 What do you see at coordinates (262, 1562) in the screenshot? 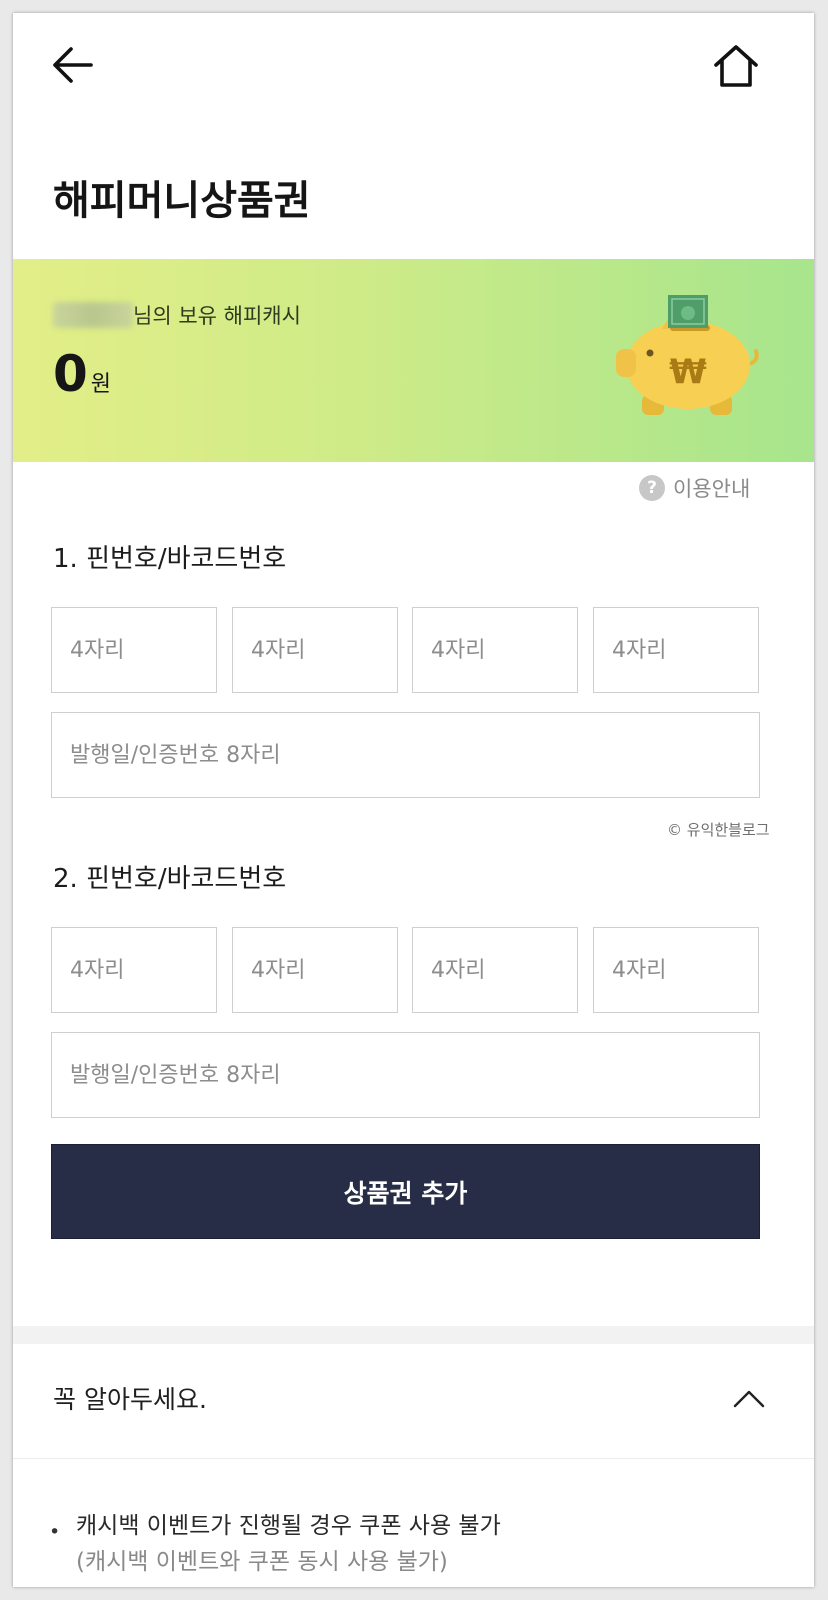
I see `notice-item: (캐시백 이벤트와 쿠폰 동시 사용 불가)` at bounding box center [262, 1562].